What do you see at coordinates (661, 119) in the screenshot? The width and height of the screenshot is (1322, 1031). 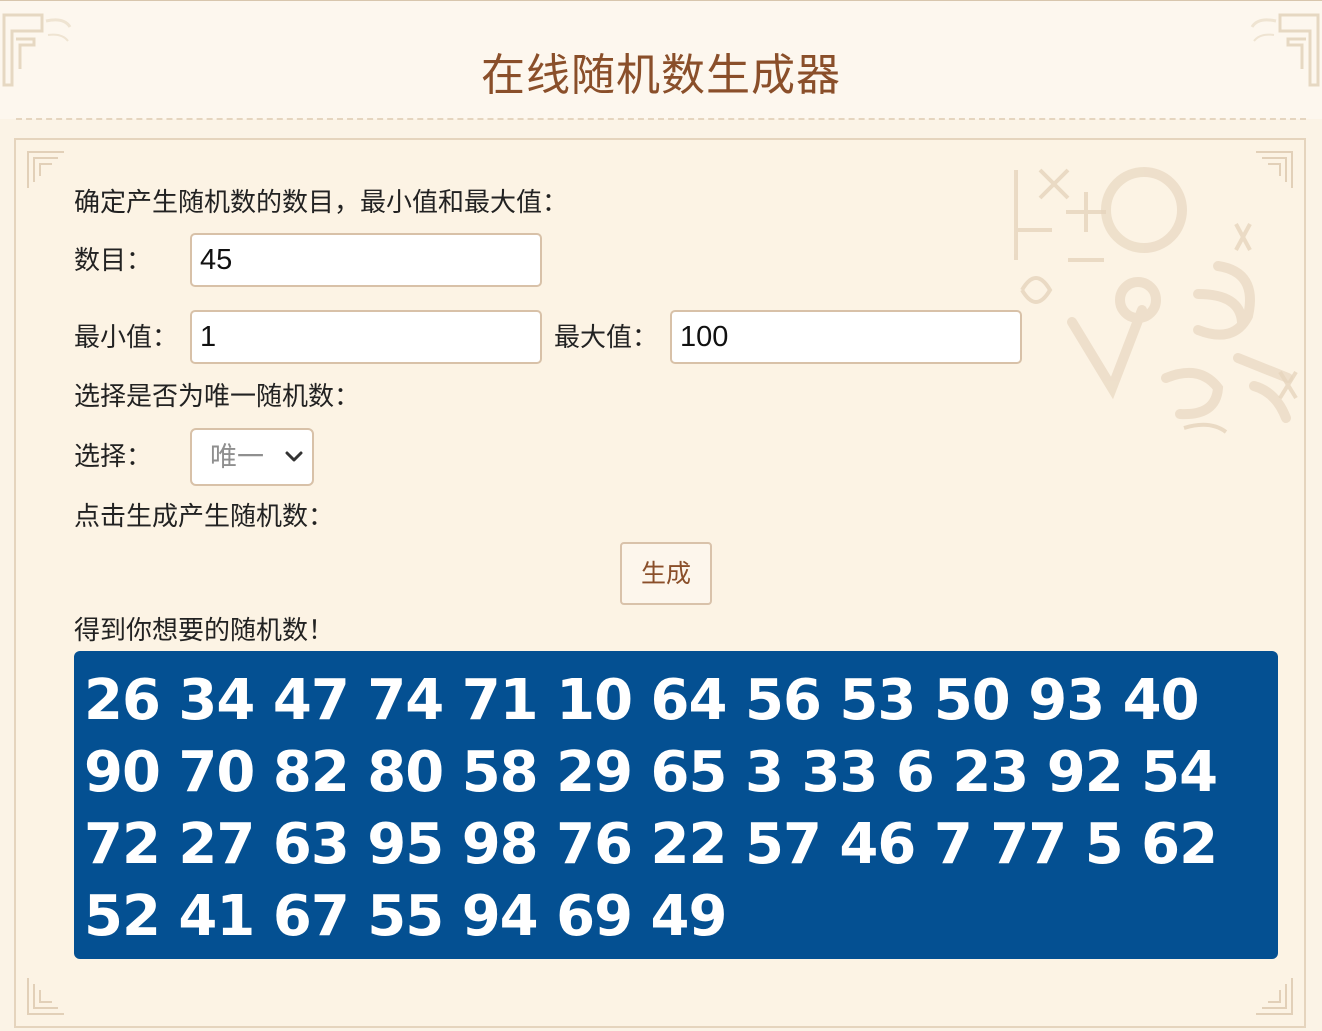 I see `title-divider` at bounding box center [661, 119].